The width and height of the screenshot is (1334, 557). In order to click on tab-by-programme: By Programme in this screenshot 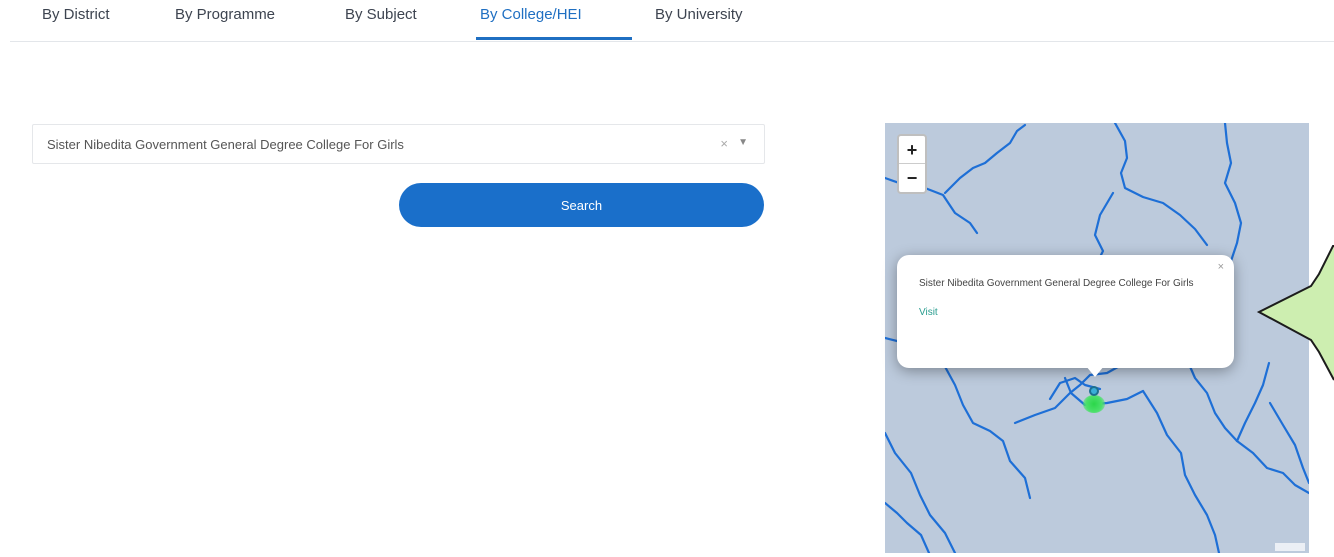, I will do `click(225, 14)`.